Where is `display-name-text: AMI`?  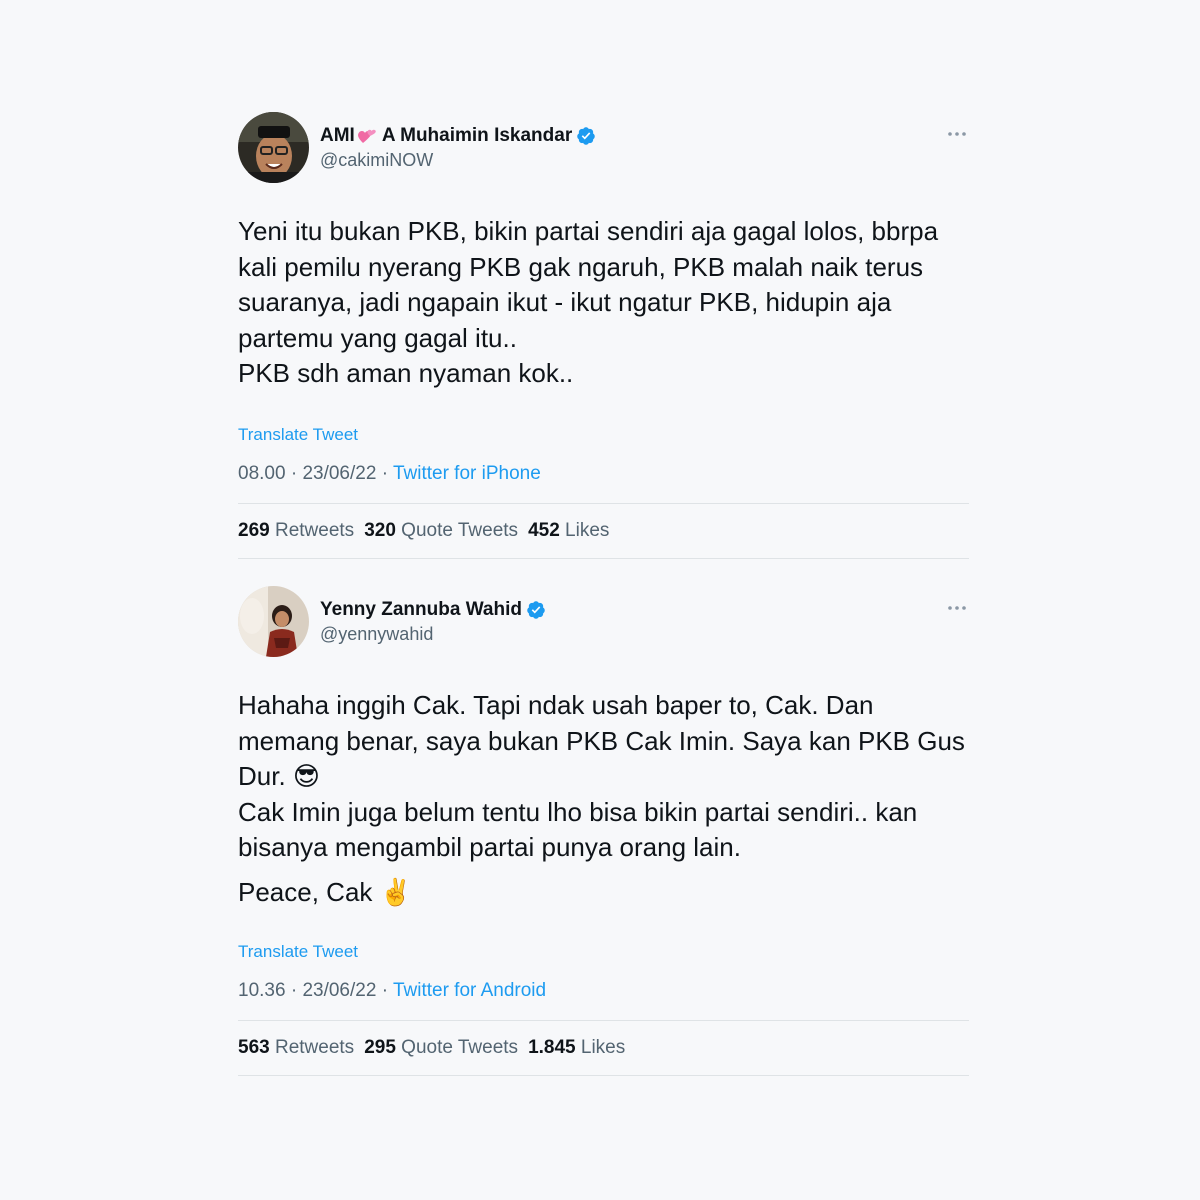
display-name-text: AMI is located at coordinates (337, 135).